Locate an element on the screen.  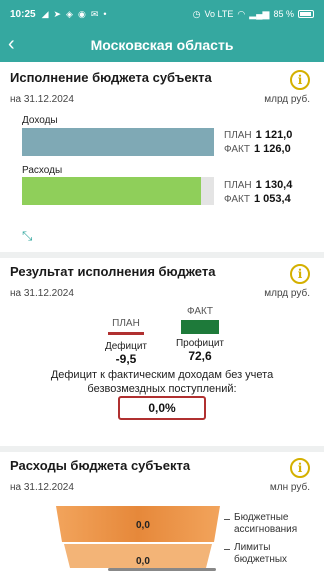
funnel-caption-2b: бюджетных is located at coordinates (261, 559).